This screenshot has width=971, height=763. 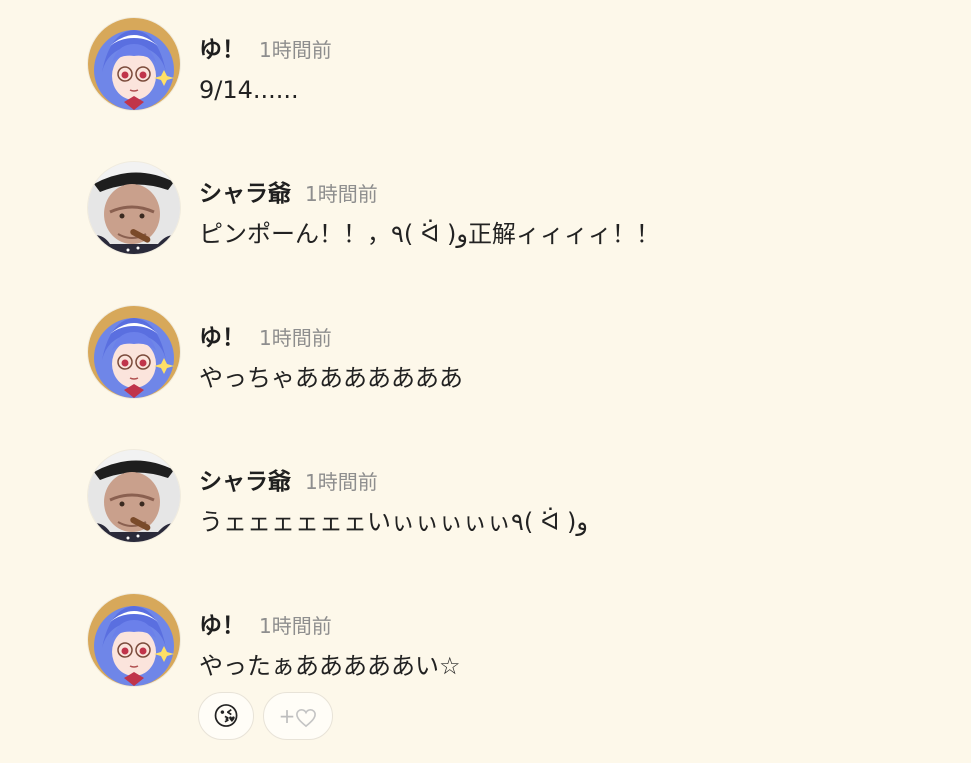 What do you see at coordinates (429, 234) in the screenshot?
I see `message-text: ピンポーん！！，٩( ᐛ )و正解ィィィィ！！` at bounding box center [429, 234].